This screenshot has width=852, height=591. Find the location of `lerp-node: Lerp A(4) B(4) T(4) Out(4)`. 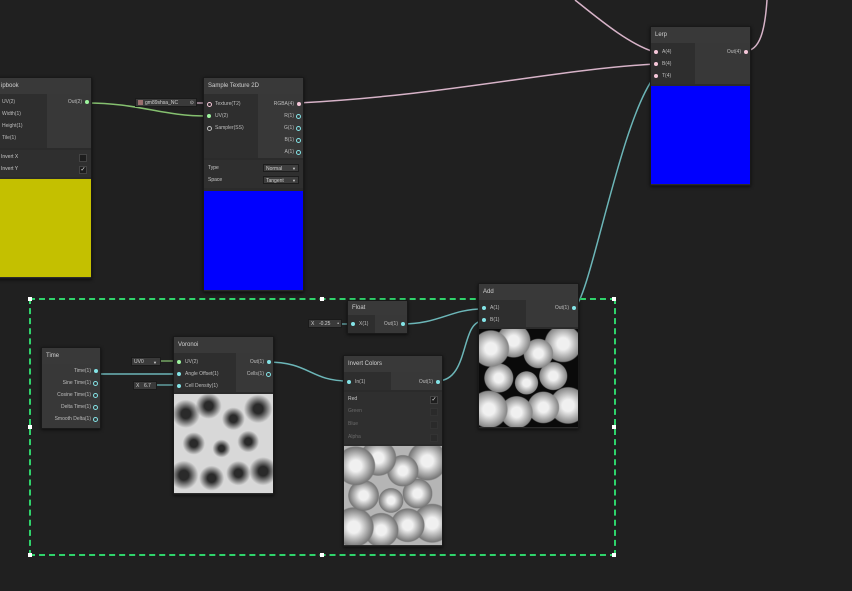

lerp-node: Lerp A(4) B(4) T(4) Out(4) is located at coordinates (700, 106).